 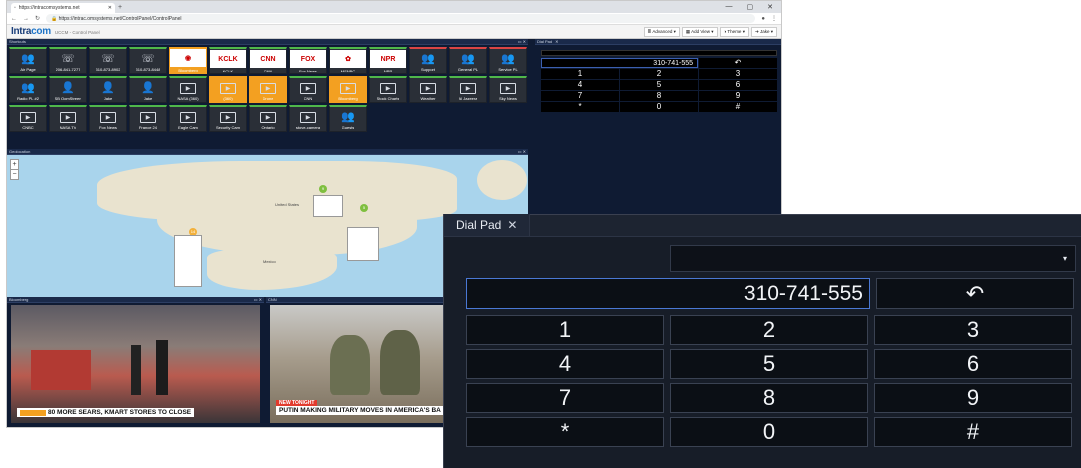 I want to click on add-view-menu-button: ▦ Add View ▾, so click(x=699, y=31).